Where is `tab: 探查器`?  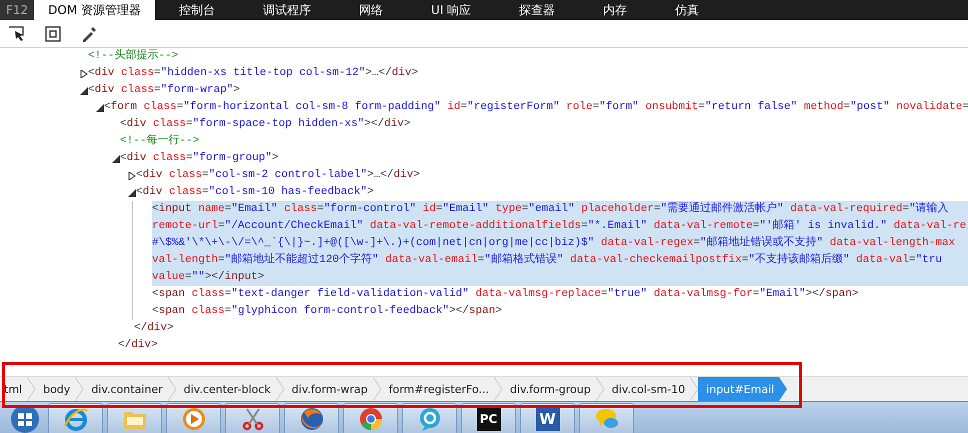
tab: 探查器 is located at coordinates (537, 10).